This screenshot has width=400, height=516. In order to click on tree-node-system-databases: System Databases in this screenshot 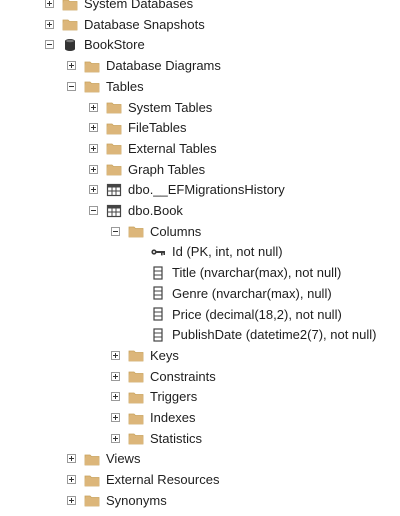, I will do `click(119, 7)`.